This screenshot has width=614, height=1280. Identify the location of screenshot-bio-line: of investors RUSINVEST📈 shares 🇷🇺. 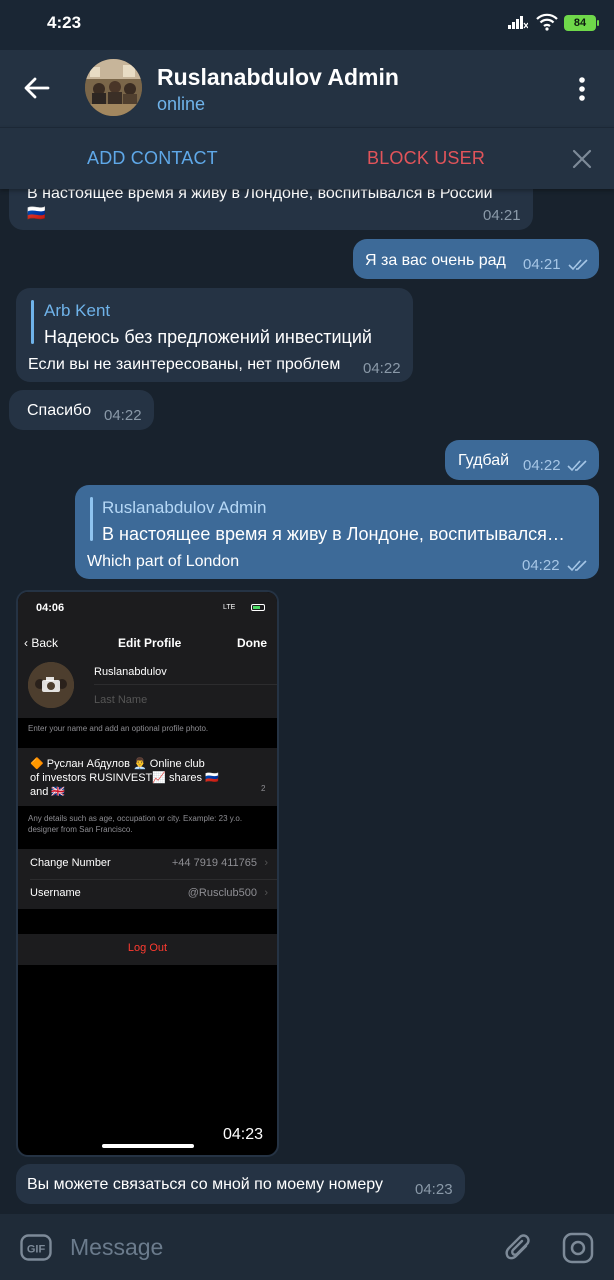
(124, 778).